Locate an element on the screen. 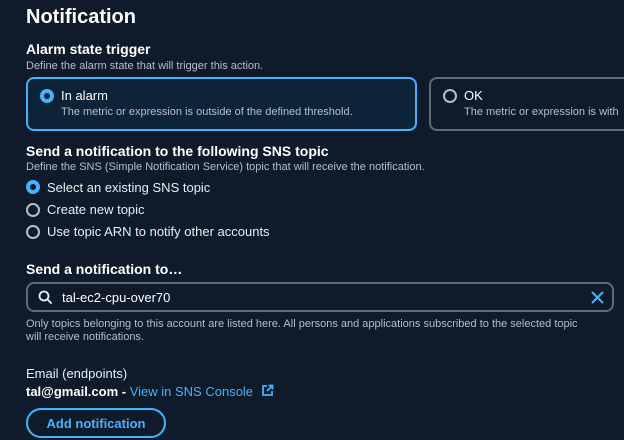 The image size is (624, 440). endpoint-email: tal@gmail.com is located at coordinates (72, 391).